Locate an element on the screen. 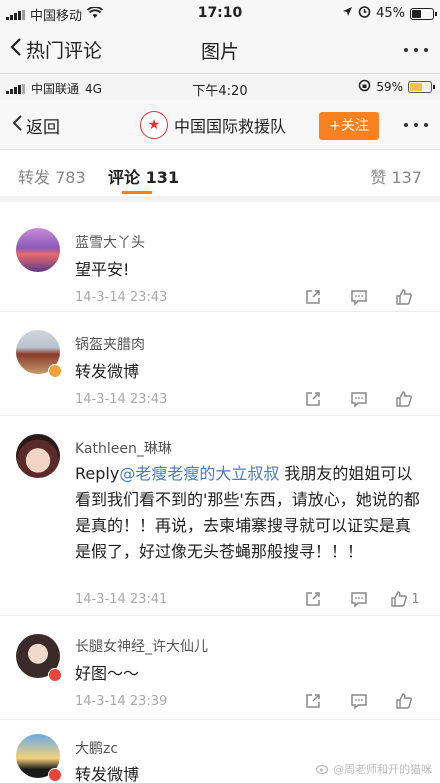 The width and height of the screenshot is (440, 783). like-button: 1 is located at coordinates (405, 599).